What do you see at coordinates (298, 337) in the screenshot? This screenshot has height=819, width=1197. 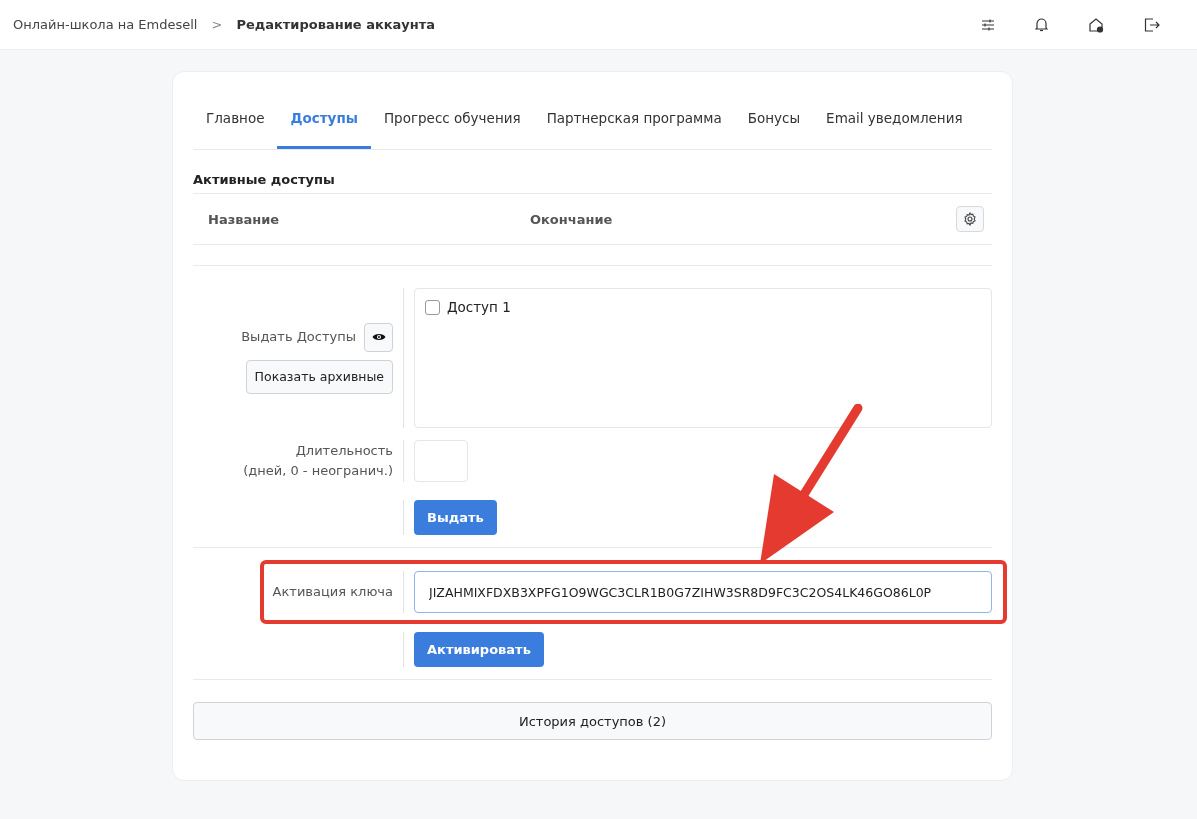 I see `field-label: Выдать Доступы` at bounding box center [298, 337].